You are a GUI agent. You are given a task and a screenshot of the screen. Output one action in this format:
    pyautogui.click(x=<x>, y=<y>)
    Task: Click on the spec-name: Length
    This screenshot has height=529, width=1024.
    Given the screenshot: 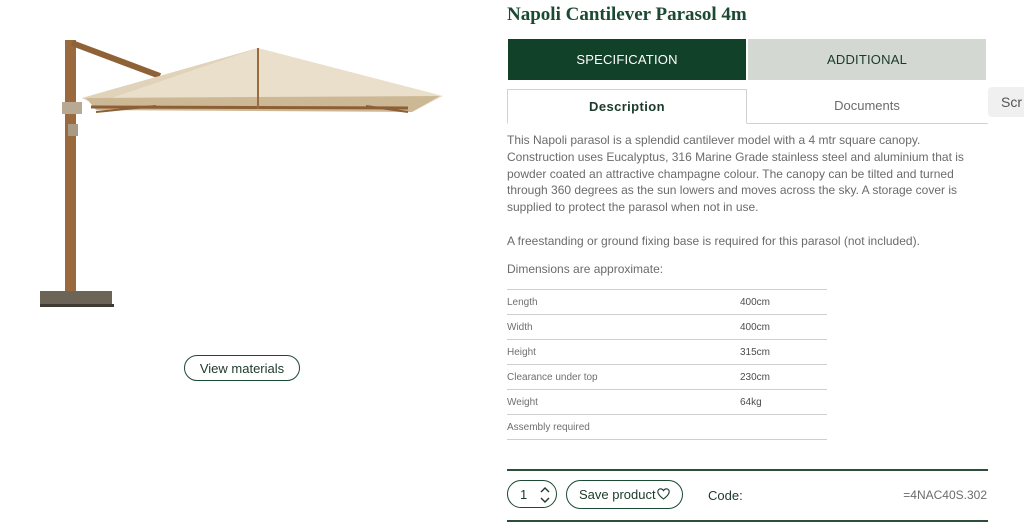 What is the action you would take?
    pyautogui.click(x=623, y=302)
    